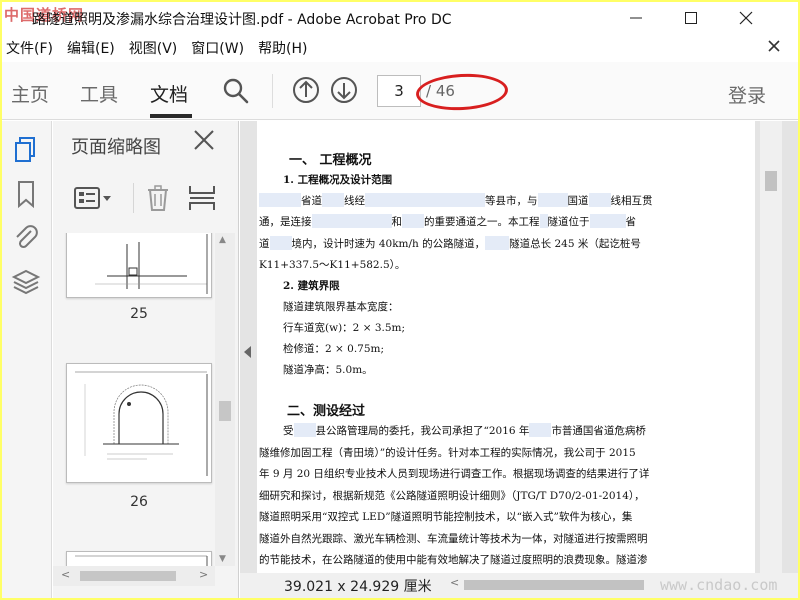  What do you see at coordinates (344, 90) in the screenshot?
I see `next-page-icon` at bounding box center [344, 90].